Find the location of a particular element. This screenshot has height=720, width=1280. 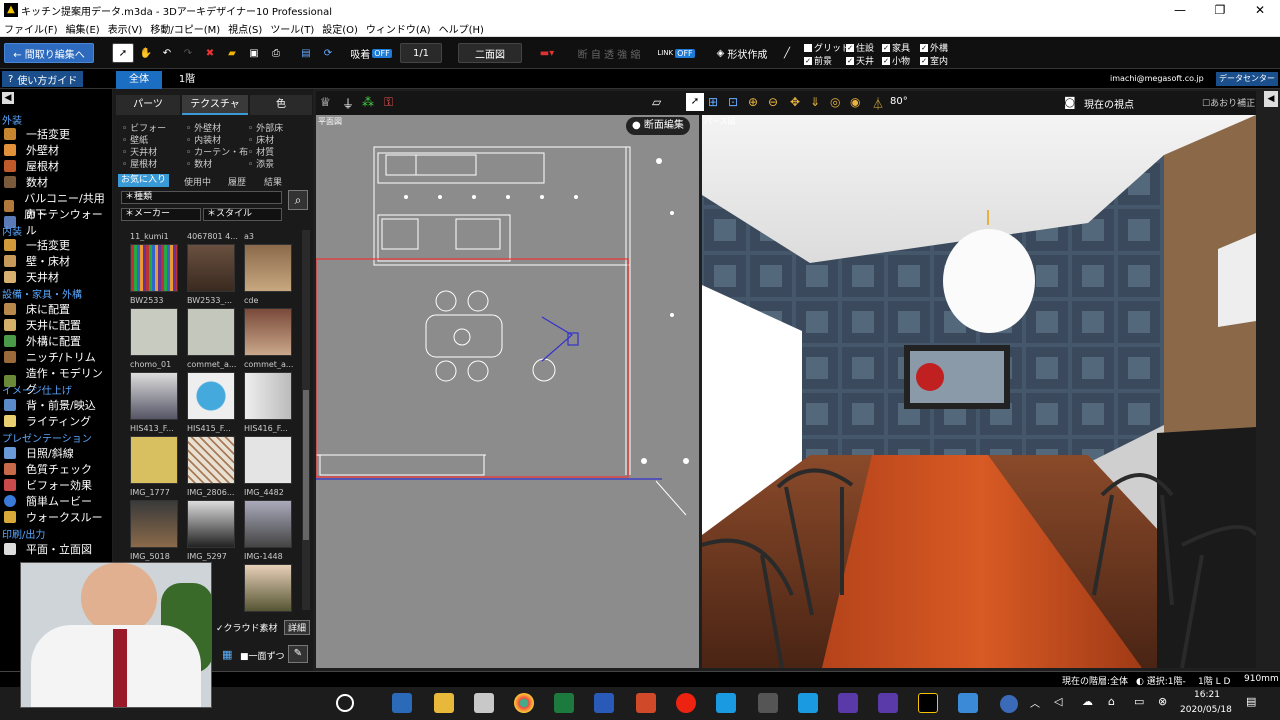

measure-icon: ╱ is located at coordinates (787, 53).